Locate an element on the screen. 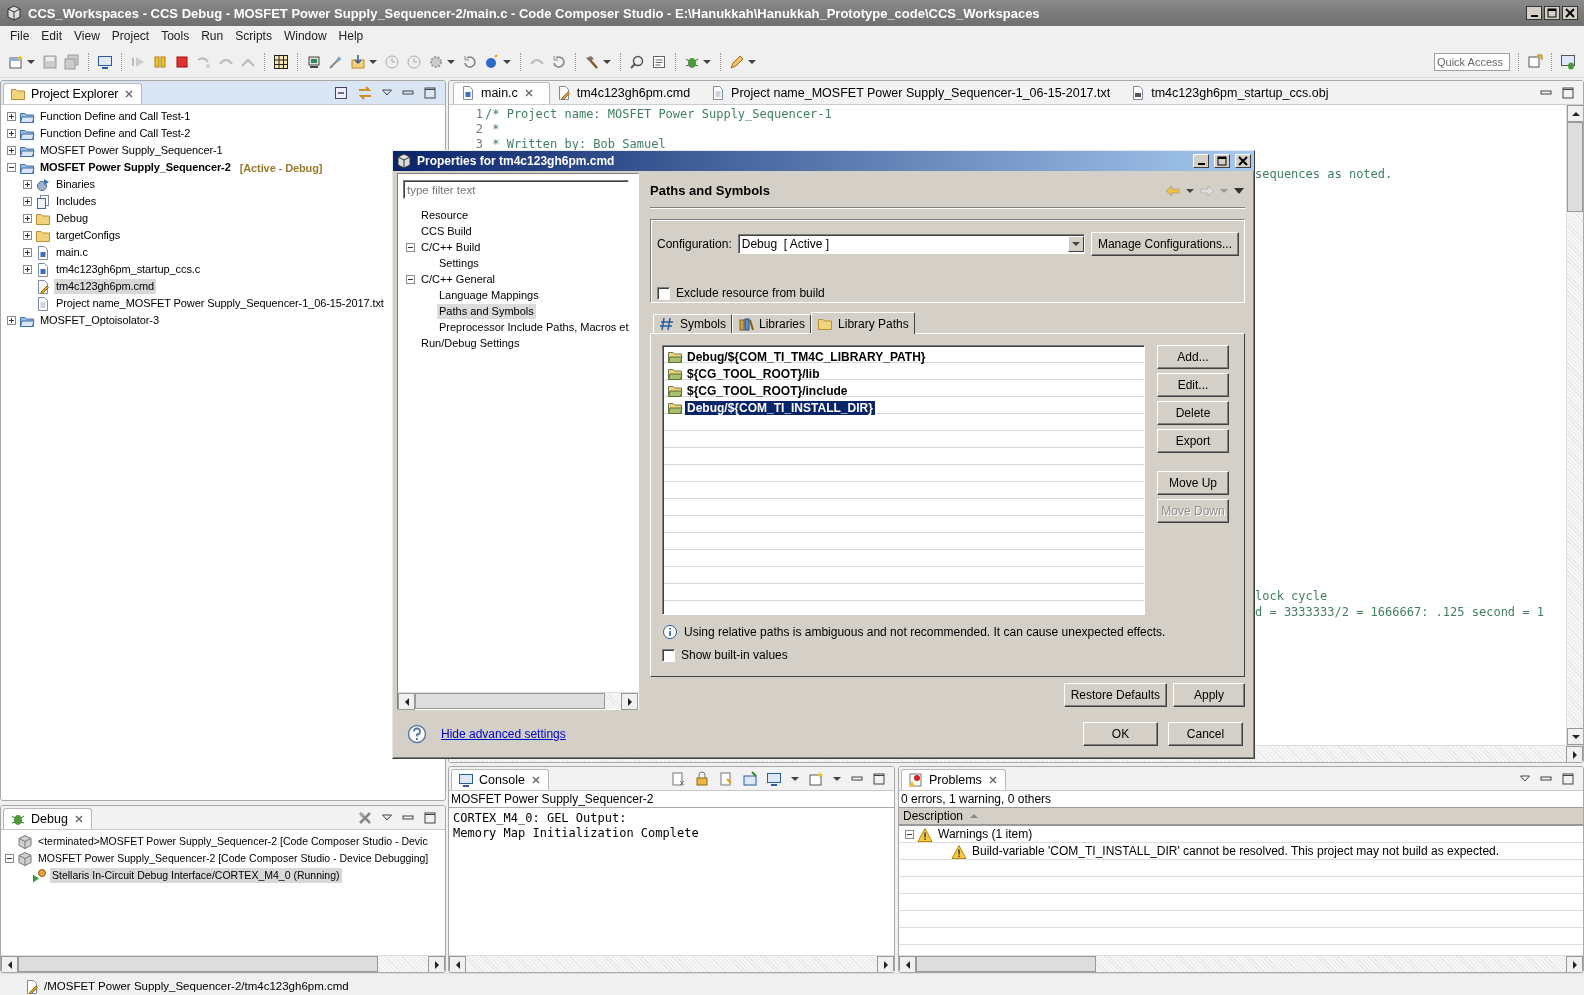  view-tab: Console is located at coordinates (500, 779).